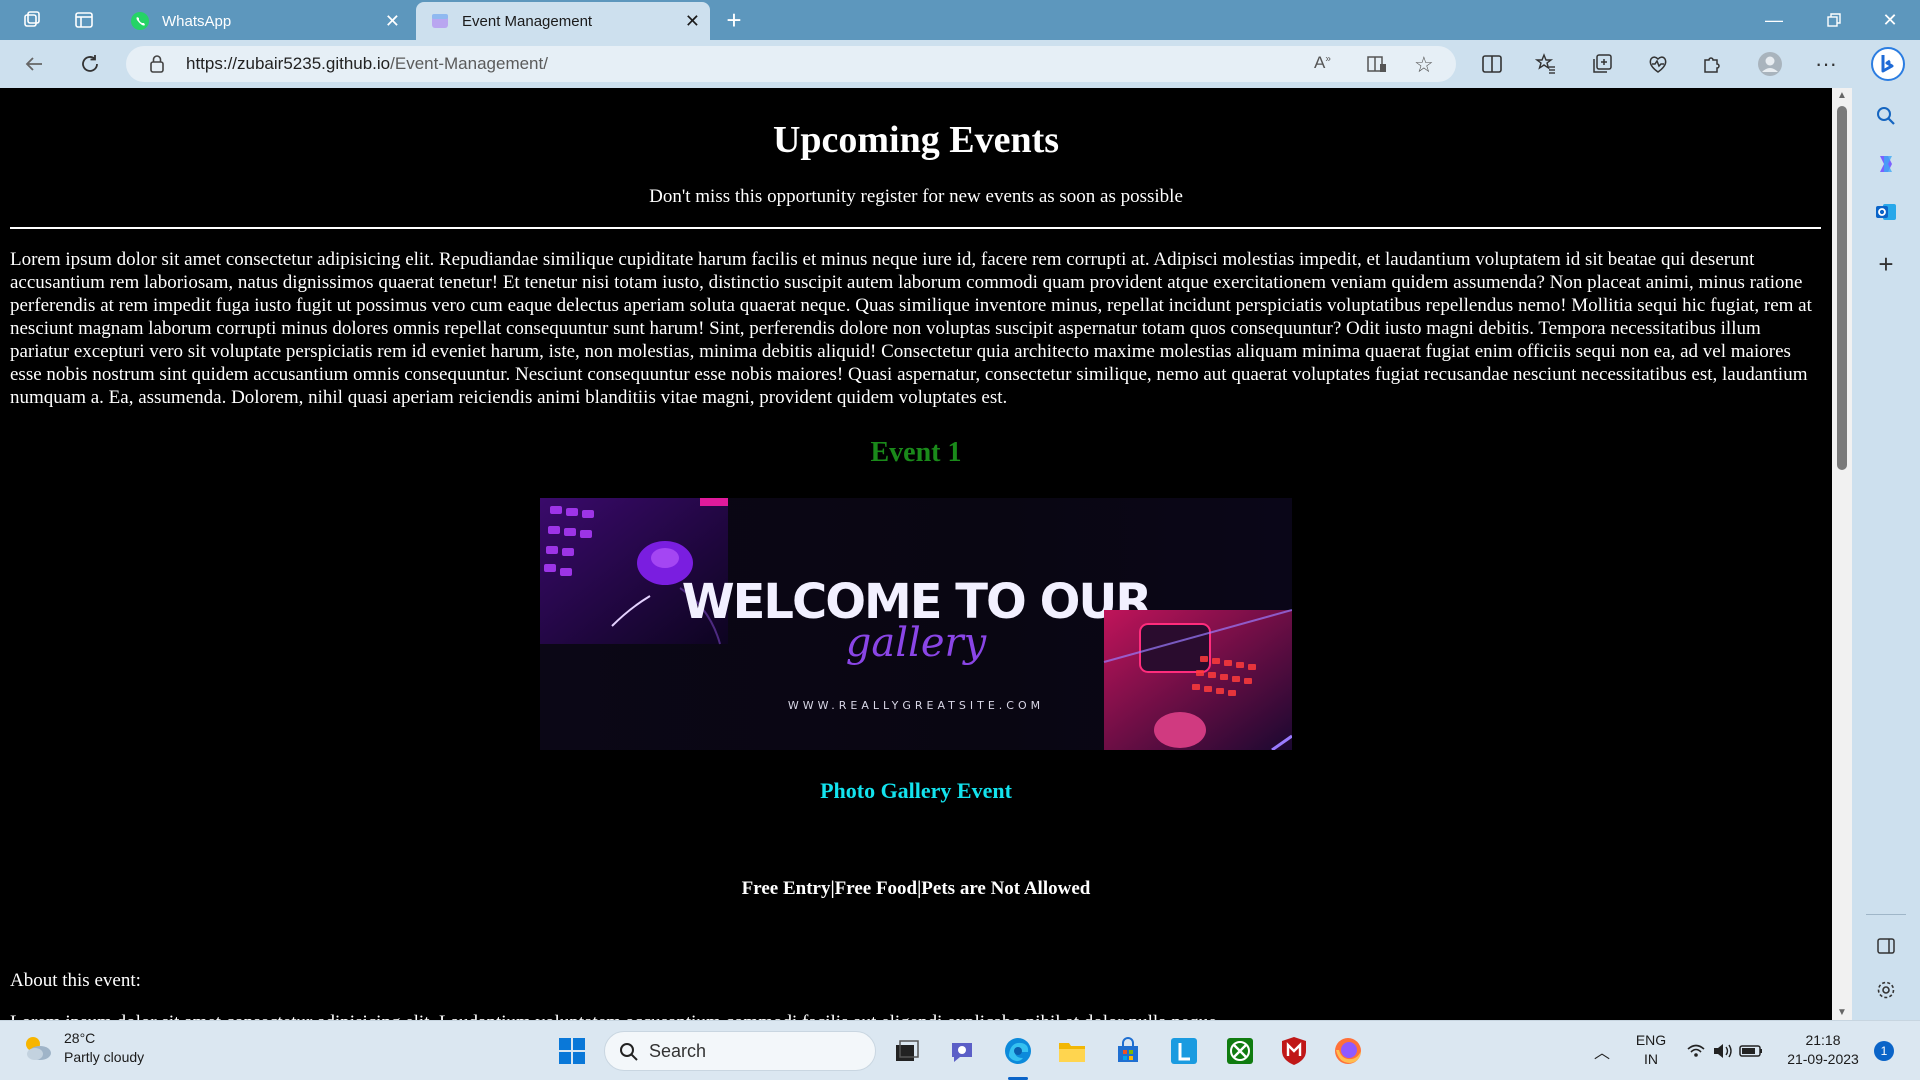 This screenshot has height=1080, width=1920. I want to click on tab-label: Event Management, so click(527, 21).